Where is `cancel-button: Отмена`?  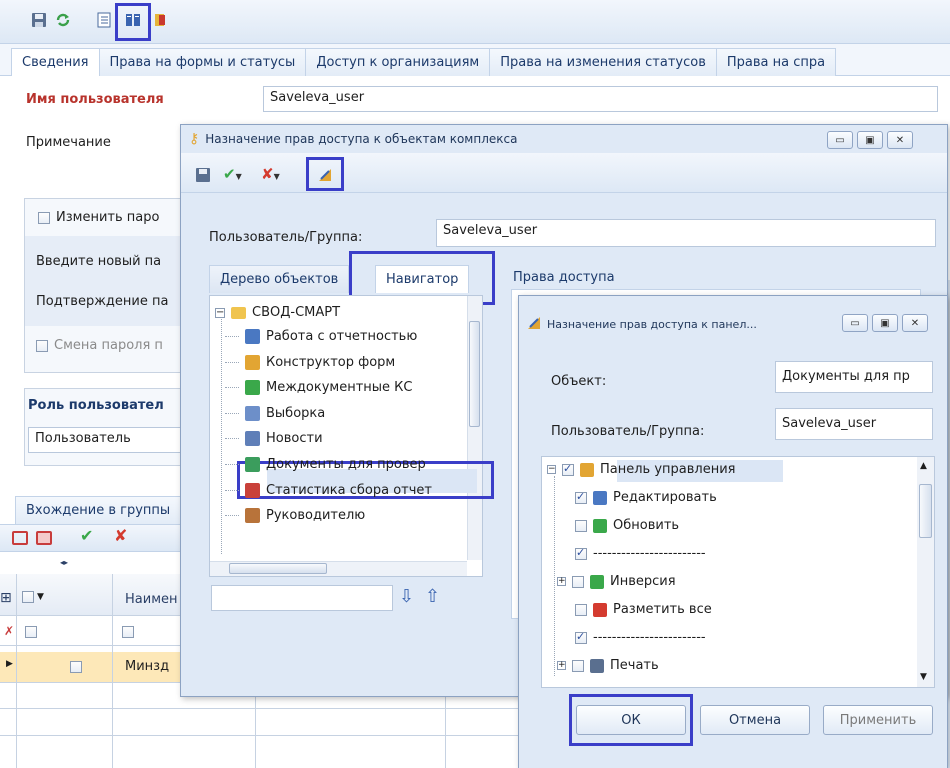
cancel-button: Отмена is located at coordinates (755, 720).